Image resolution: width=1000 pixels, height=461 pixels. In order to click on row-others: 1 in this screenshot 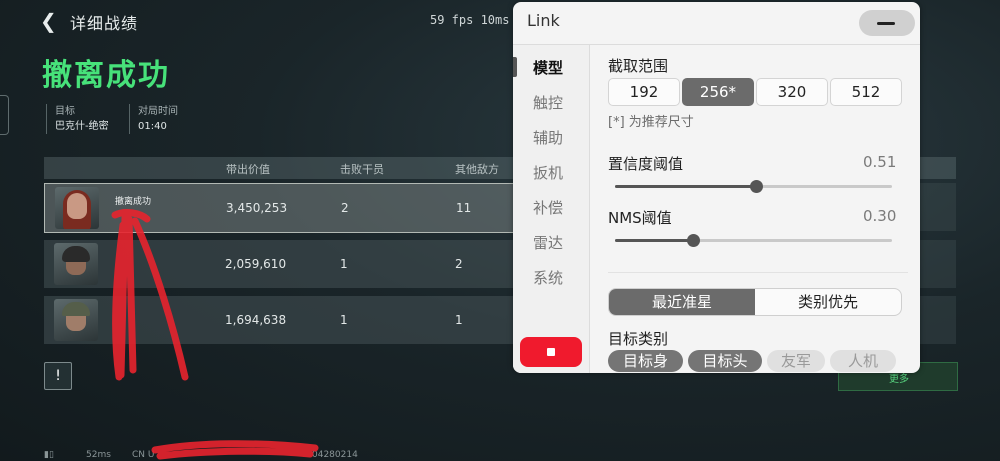, I will do `click(459, 320)`.